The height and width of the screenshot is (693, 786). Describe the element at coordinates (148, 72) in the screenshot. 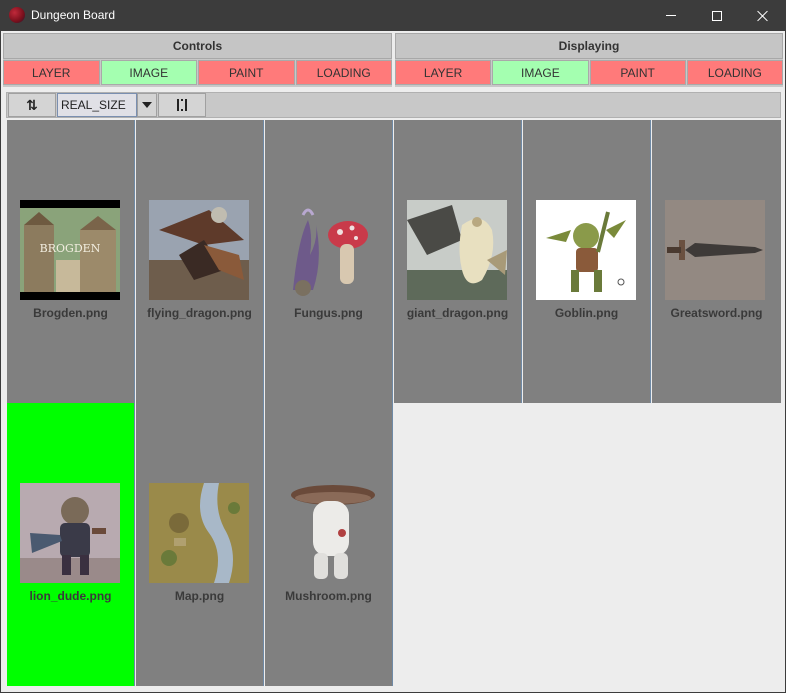

I see `controls-tab-image: IMAGE` at that location.